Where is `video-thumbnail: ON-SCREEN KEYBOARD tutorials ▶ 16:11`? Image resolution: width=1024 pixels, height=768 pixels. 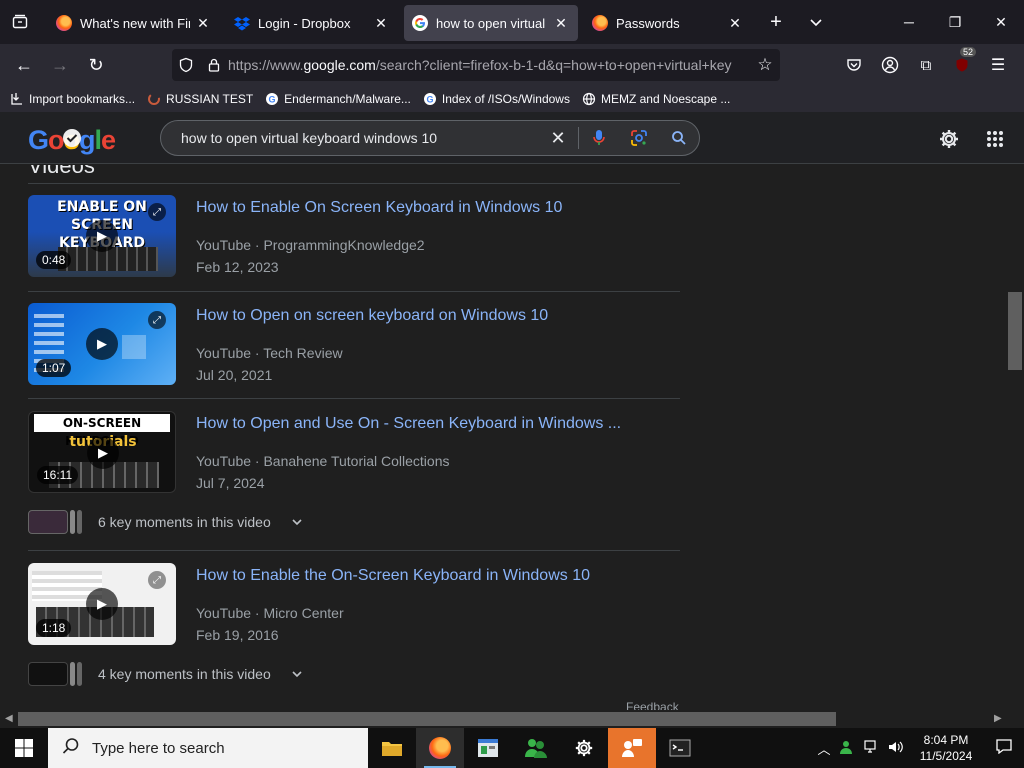
video-thumbnail: ON-SCREEN KEYBOARD tutorials ▶ 16:11 is located at coordinates (102, 452).